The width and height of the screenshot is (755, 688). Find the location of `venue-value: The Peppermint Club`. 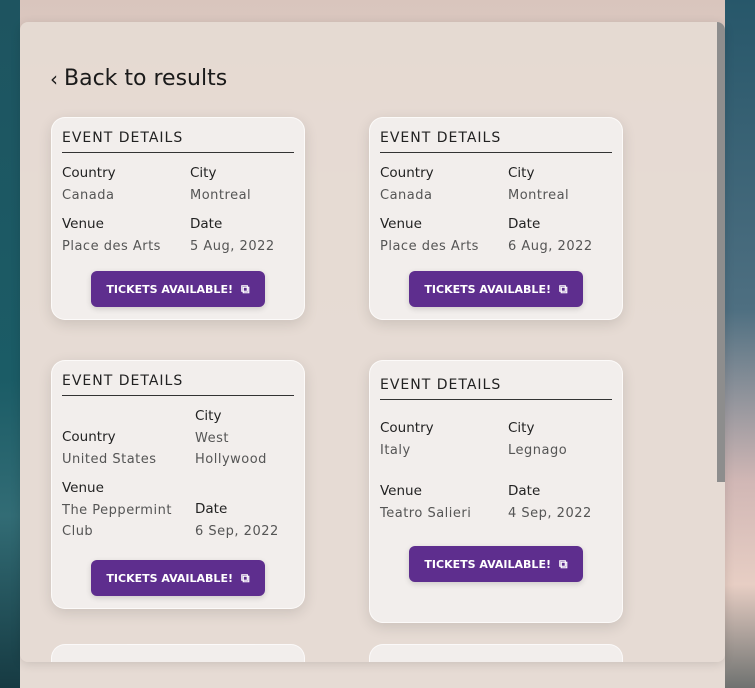

venue-value: The Peppermint Club is located at coordinates (117, 521).